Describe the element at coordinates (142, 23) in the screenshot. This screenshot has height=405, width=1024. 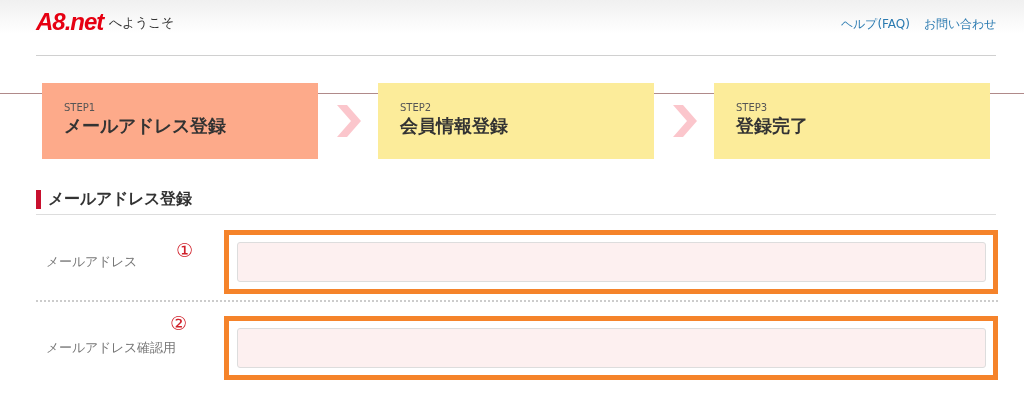
I see `welcome-text: へようこそ` at that location.